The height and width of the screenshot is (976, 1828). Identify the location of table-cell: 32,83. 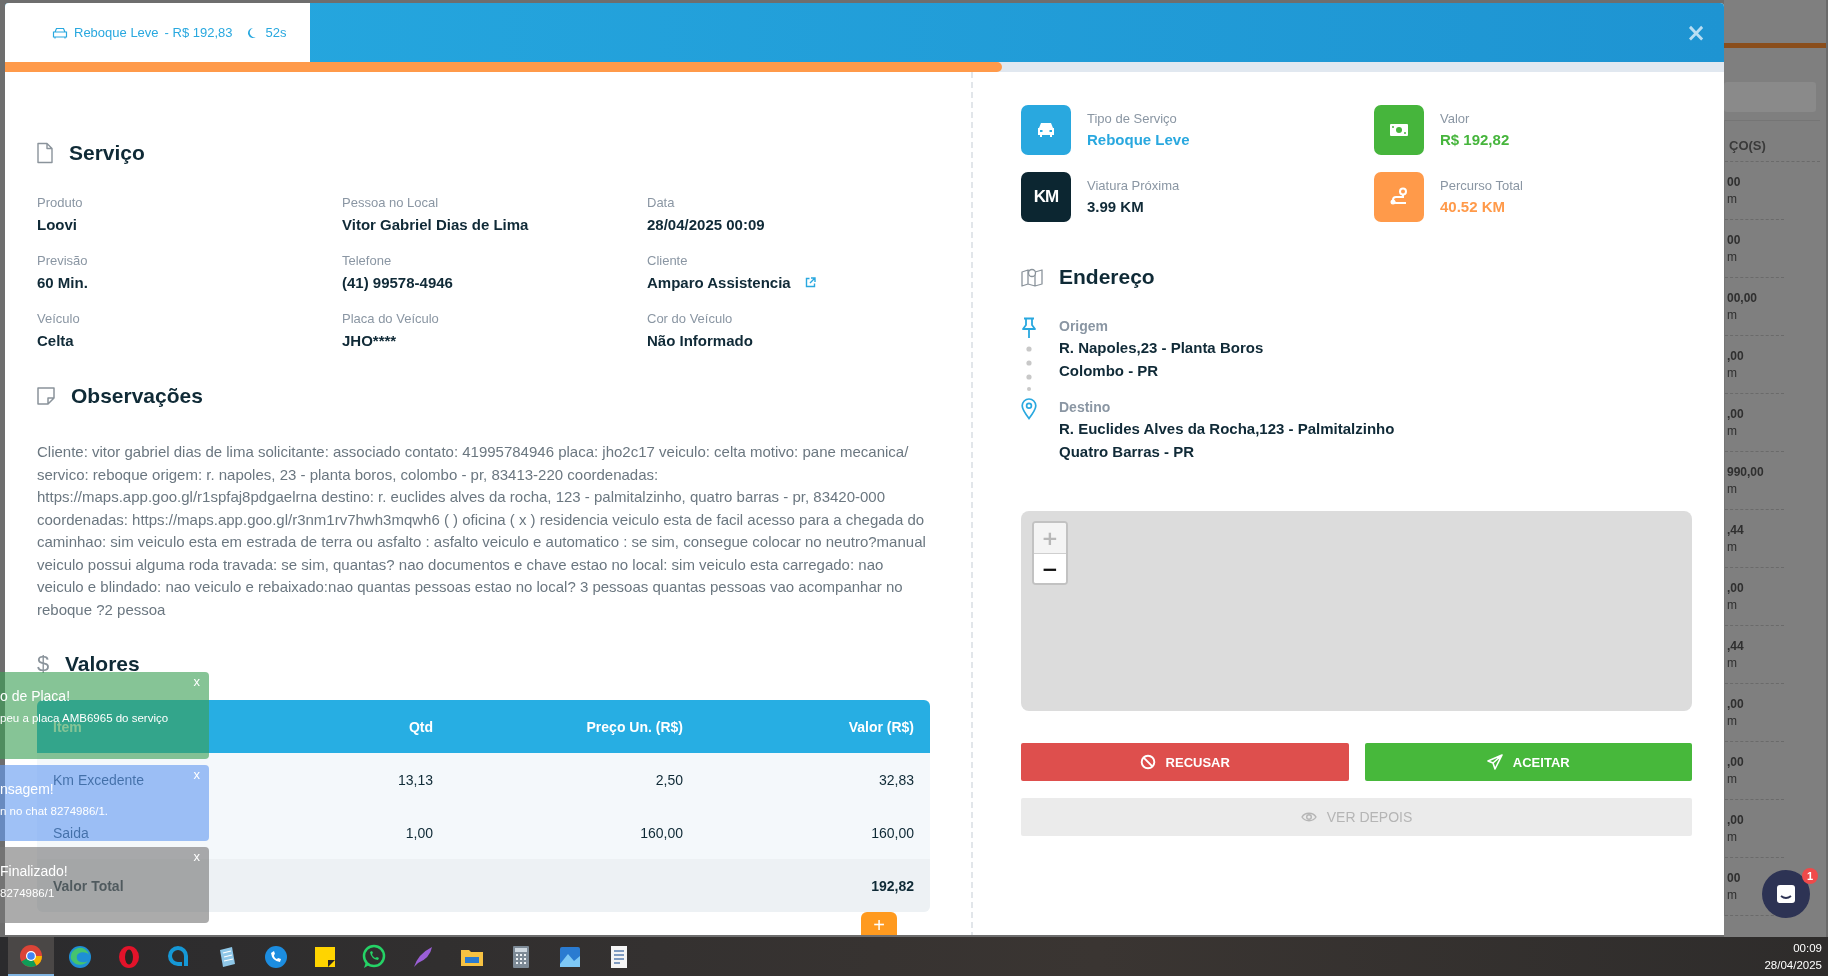
(896, 779).